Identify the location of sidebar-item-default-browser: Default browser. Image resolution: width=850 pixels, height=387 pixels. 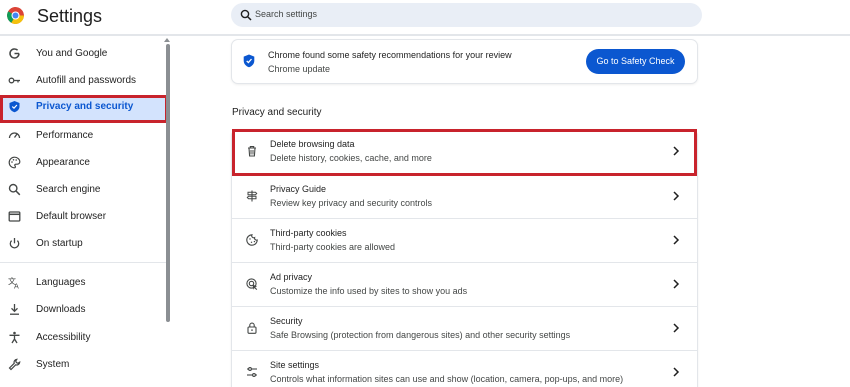
(83, 217).